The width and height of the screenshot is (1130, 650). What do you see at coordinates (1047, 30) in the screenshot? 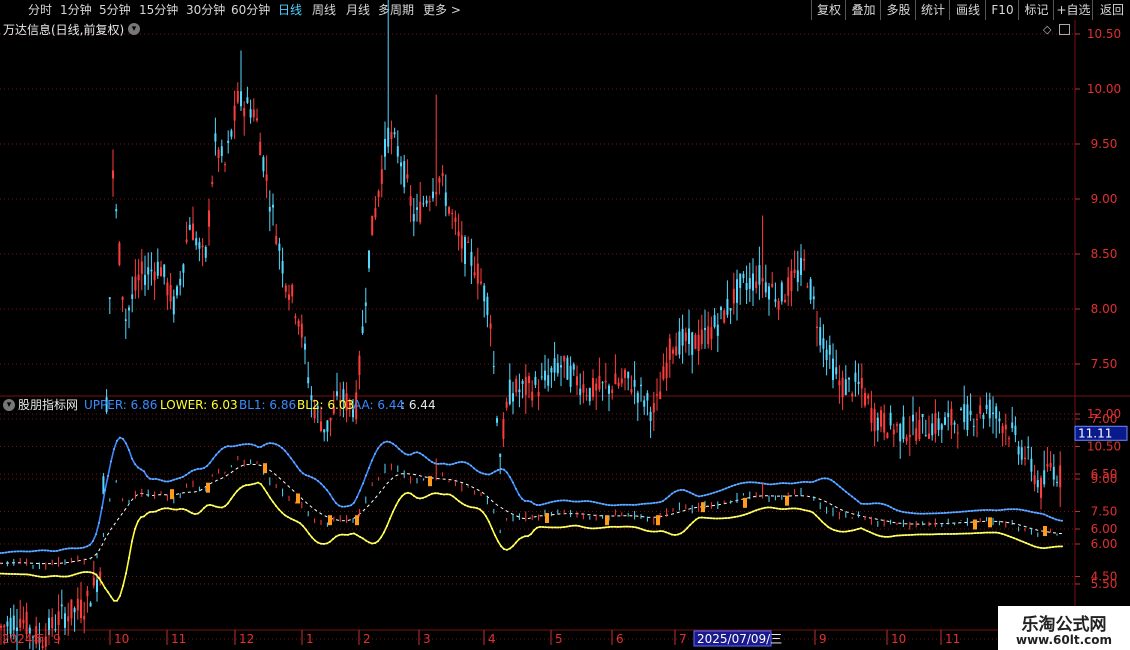
I see `diamond-icon: ◇` at bounding box center [1047, 30].